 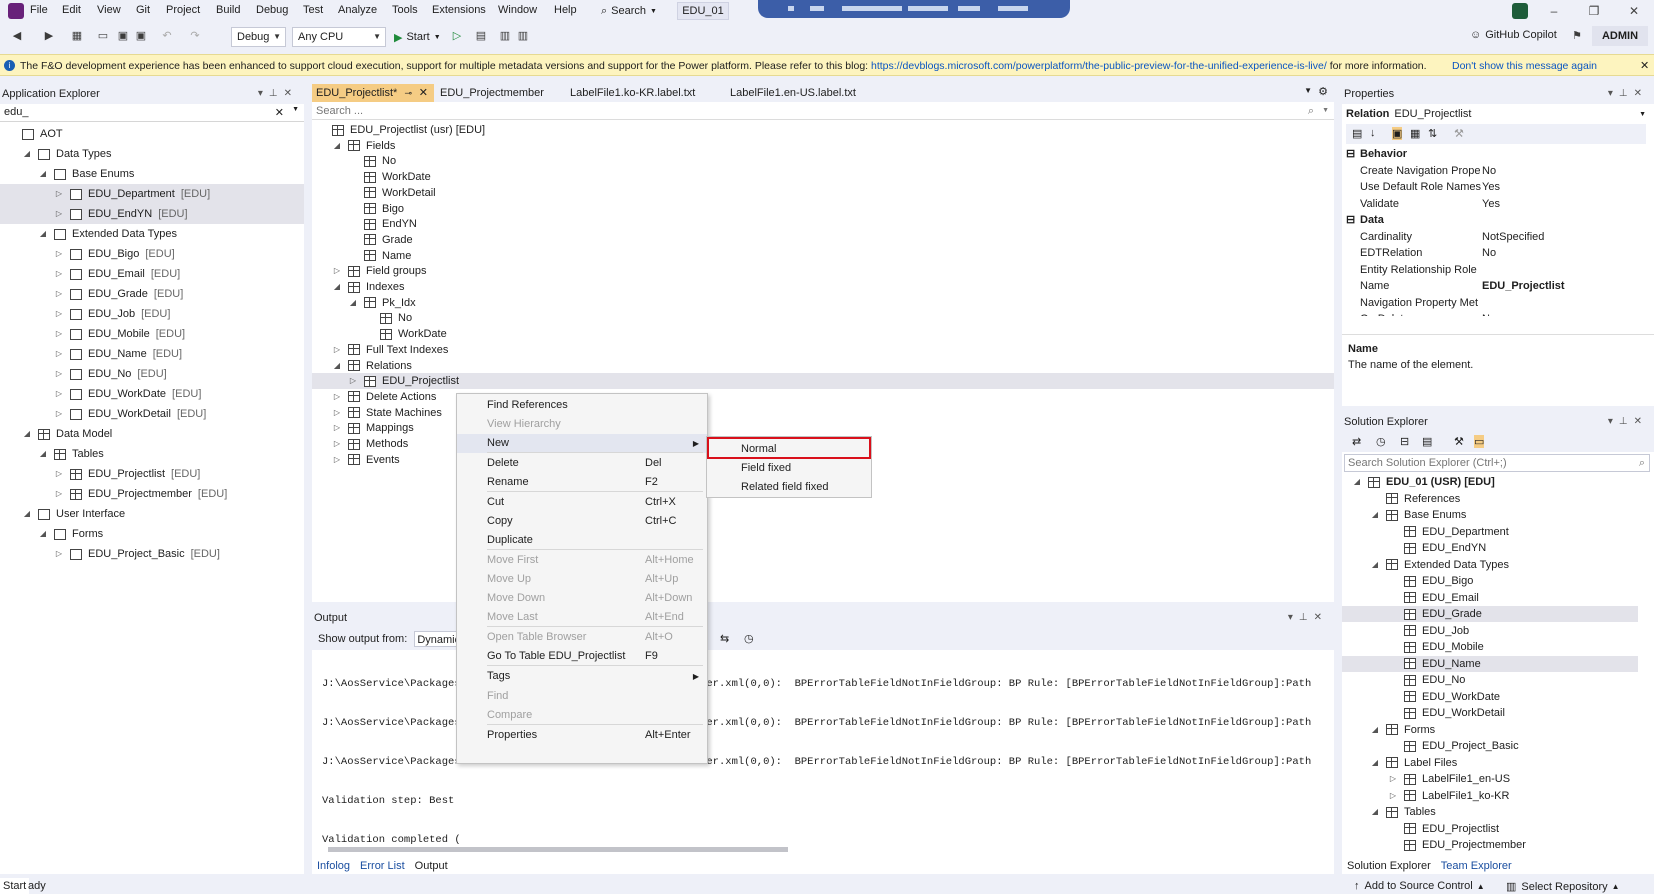 What do you see at coordinates (17, 36) in the screenshot?
I see `back-icon: ◀` at bounding box center [17, 36].